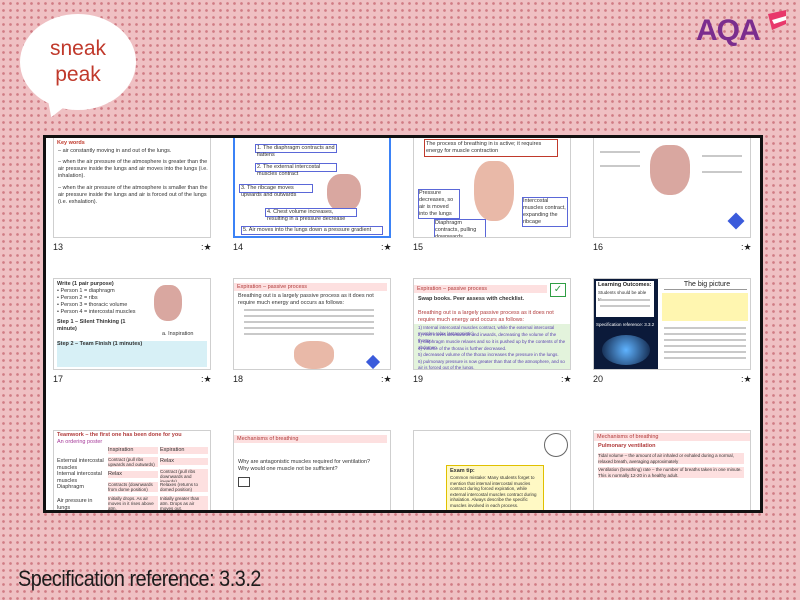  I want to click on slide-18-pencil-icon, so click(373, 361).